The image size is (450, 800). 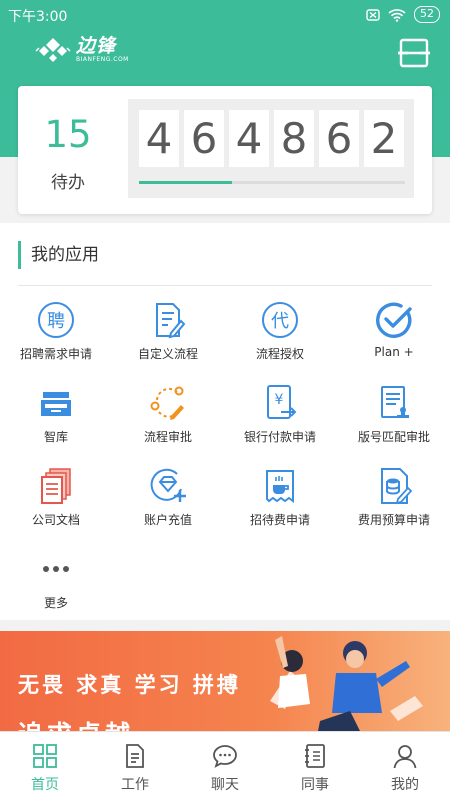 I want to click on user-icon, so click(x=405, y=757).